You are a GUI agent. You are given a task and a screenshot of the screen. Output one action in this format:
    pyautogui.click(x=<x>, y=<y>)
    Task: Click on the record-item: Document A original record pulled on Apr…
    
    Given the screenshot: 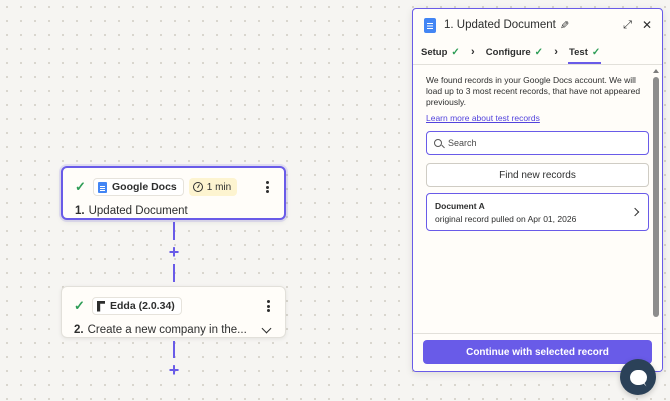 What is the action you would take?
    pyautogui.click(x=537, y=212)
    